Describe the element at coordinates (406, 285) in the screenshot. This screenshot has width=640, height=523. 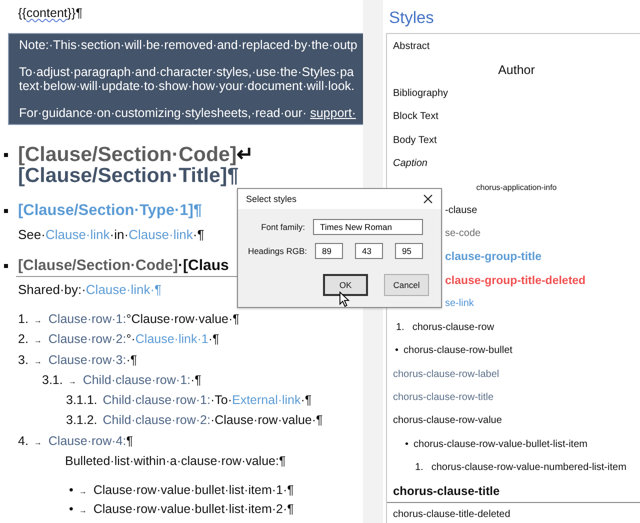
I see `dialog-button: Cancel` at that location.